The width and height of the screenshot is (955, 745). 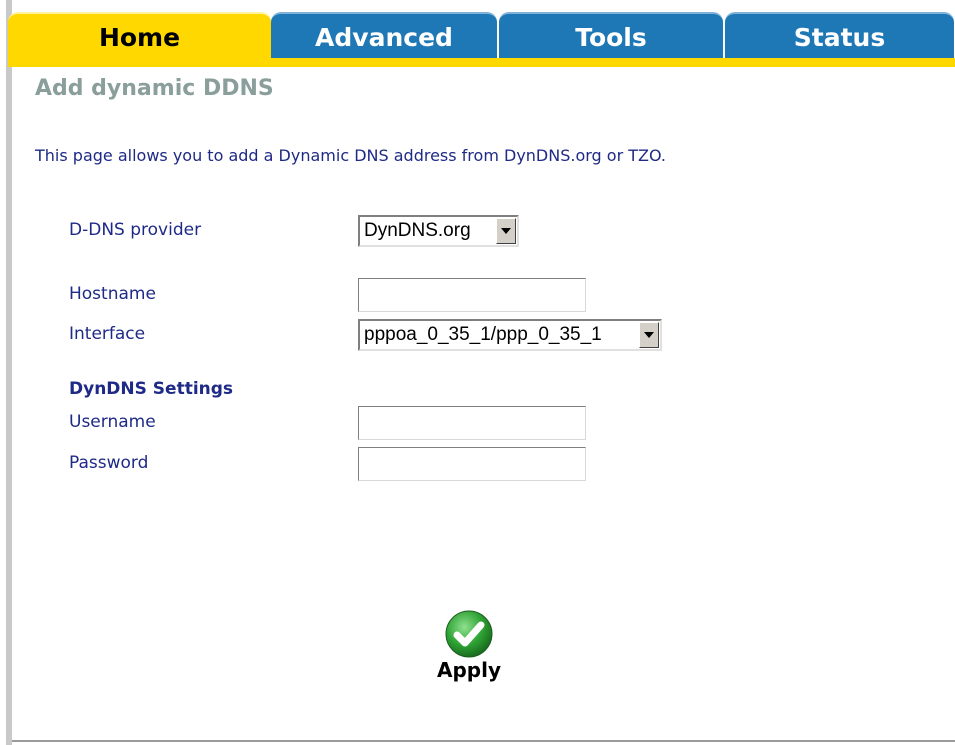 What do you see at coordinates (417, 230) in the screenshot?
I see `provider-selected-value: DynDNS.org` at bounding box center [417, 230].